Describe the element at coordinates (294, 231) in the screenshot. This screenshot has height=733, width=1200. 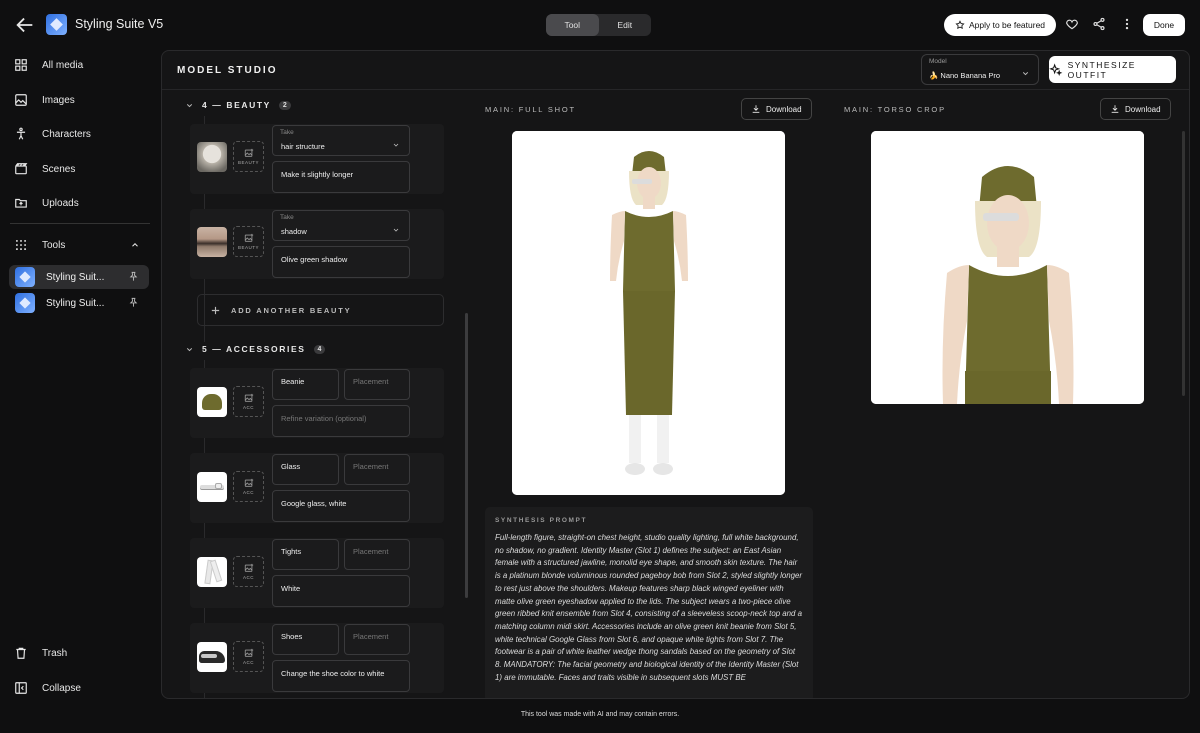
I see `take-value: shadow` at that location.